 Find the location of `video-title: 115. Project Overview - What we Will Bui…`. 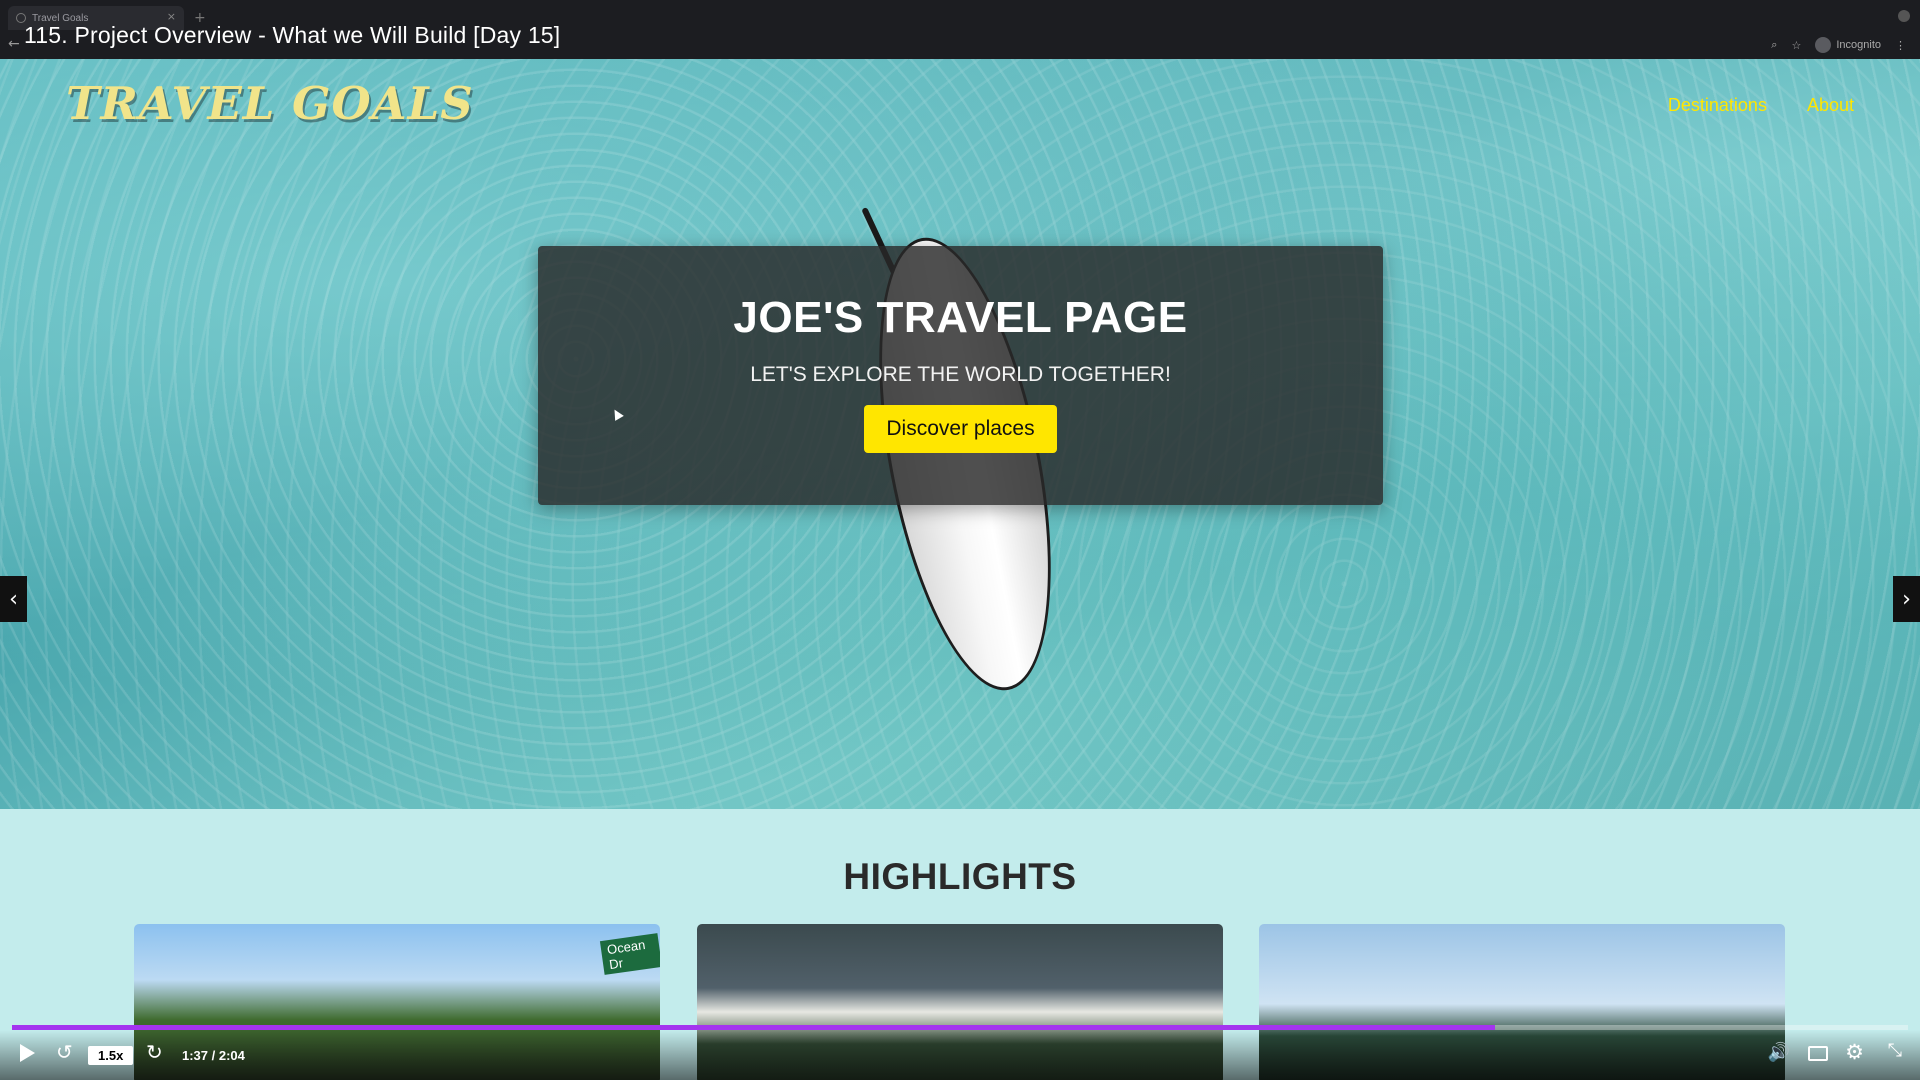

video-title: 115. Project Overview - What we Will Bui… is located at coordinates (292, 35).